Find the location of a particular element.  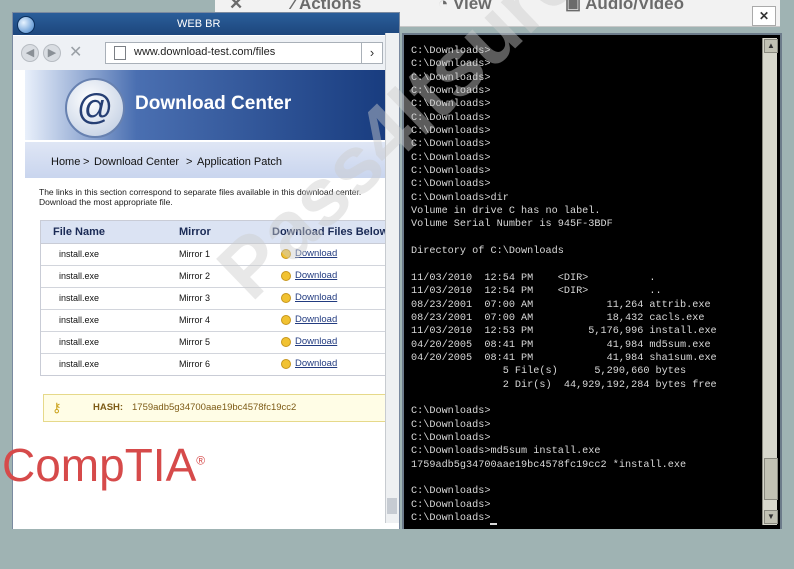

forward-button: ▶ is located at coordinates (52, 53).